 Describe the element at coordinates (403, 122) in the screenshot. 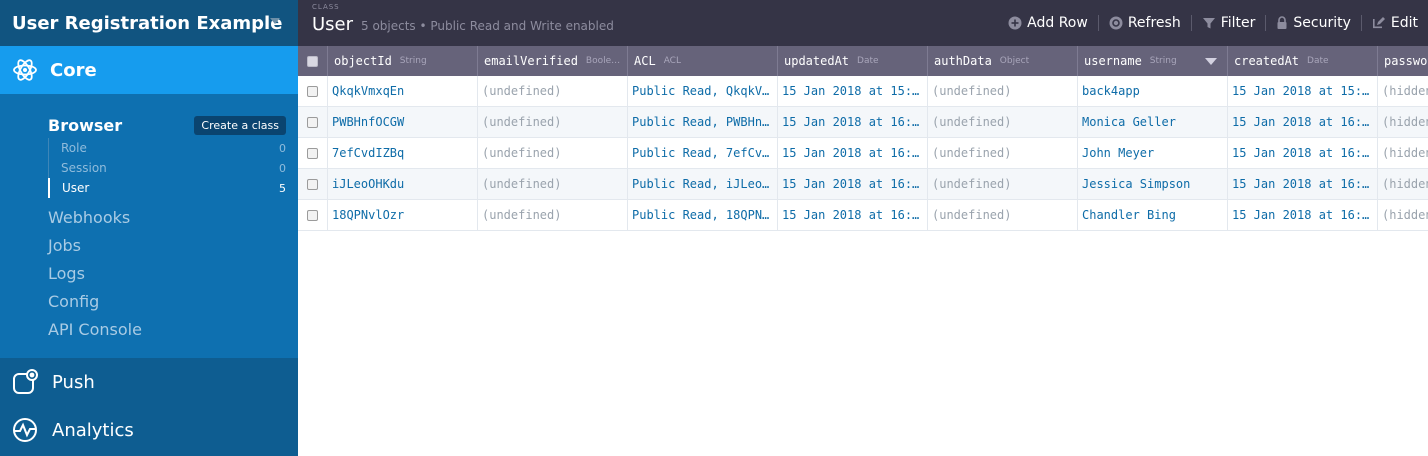

I see `cell-objectid: PWBHnfOCGW` at that location.